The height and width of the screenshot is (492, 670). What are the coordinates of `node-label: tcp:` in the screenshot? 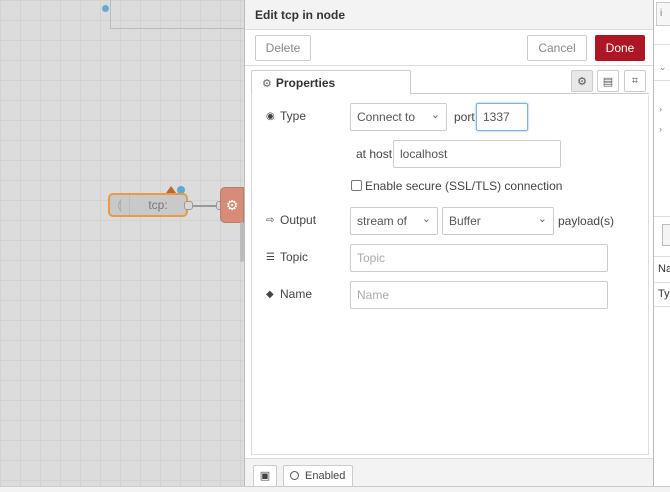 It's located at (158, 205).